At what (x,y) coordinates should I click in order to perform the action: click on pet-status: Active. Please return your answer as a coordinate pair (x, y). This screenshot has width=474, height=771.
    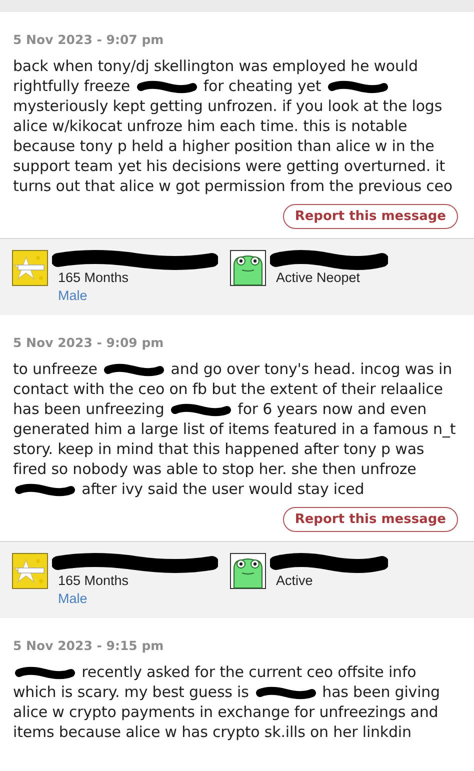
    Looking at the image, I should click on (295, 580).